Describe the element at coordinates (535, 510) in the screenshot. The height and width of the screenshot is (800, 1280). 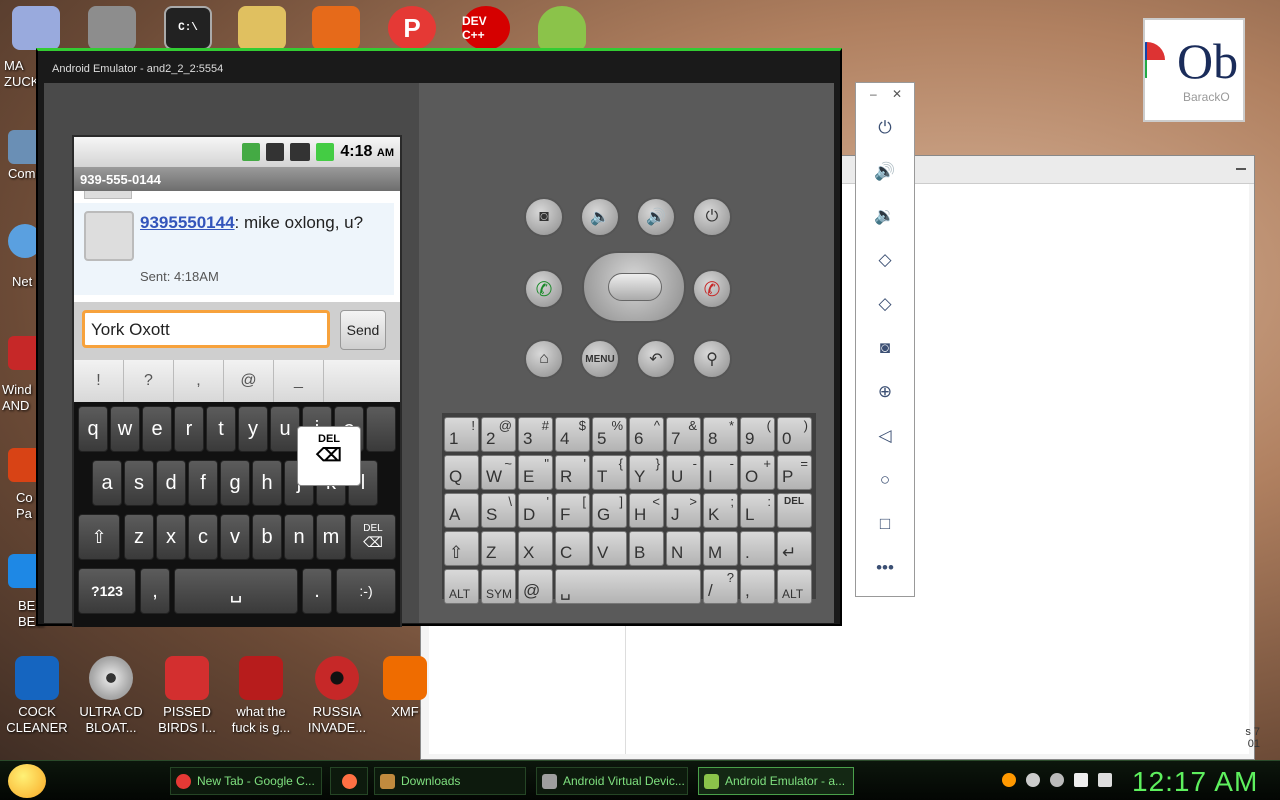
I see `hw-key: D '` at that location.